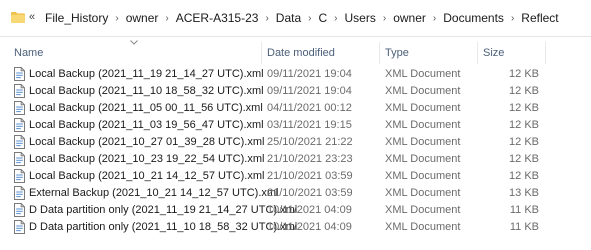 Image resolution: width=591 pixels, height=250 pixels. Describe the element at coordinates (310, 142) in the screenshot. I see `file-date-modified: 25/10/2021 21:22` at that location.